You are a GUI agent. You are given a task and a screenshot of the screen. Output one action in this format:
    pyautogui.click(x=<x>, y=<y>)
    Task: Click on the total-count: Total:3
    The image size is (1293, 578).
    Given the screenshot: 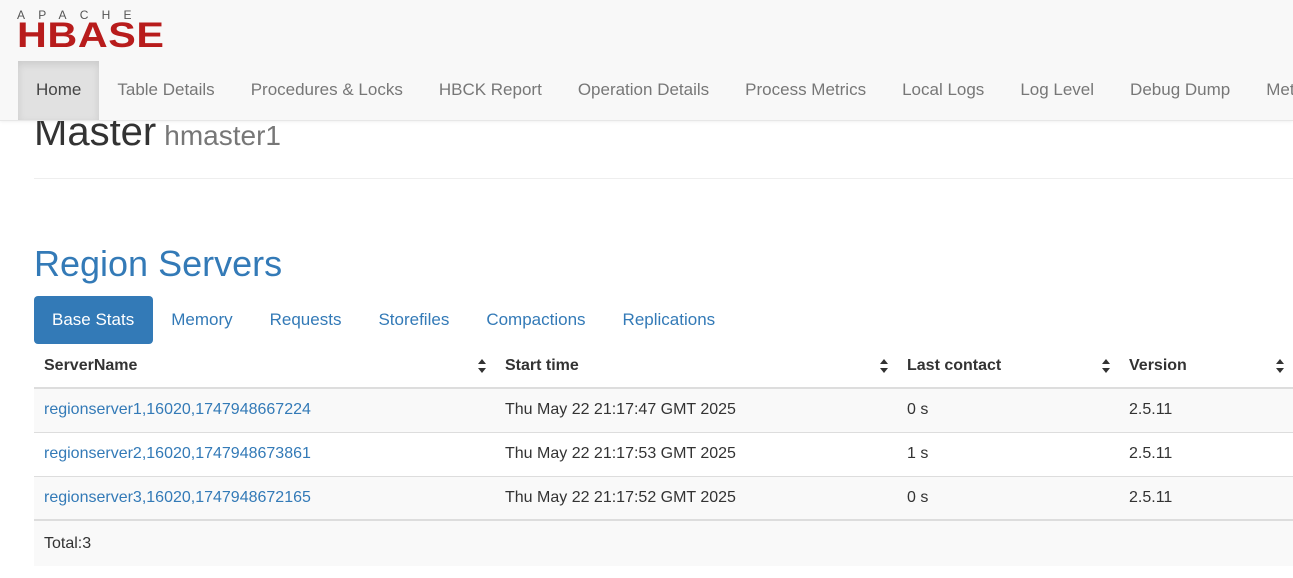 What is the action you would take?
    pyautogui.click(x=264, y=542)
    